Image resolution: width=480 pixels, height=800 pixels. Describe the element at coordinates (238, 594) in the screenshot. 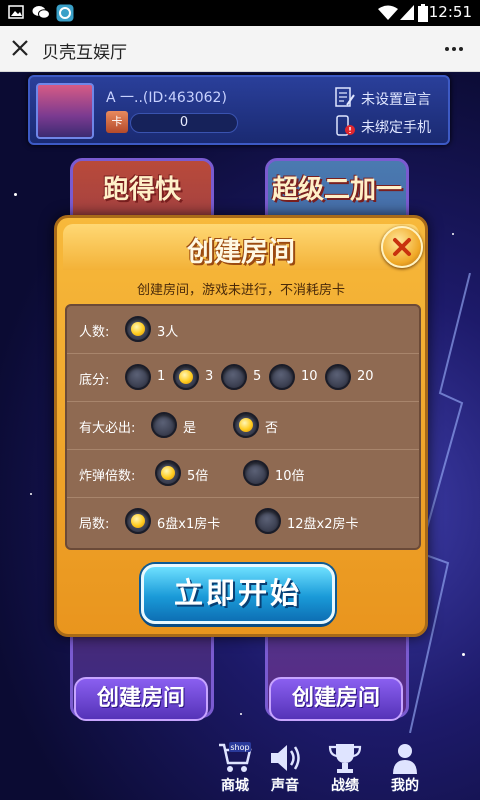

I see `start-now-button: 立即开始` at that location.